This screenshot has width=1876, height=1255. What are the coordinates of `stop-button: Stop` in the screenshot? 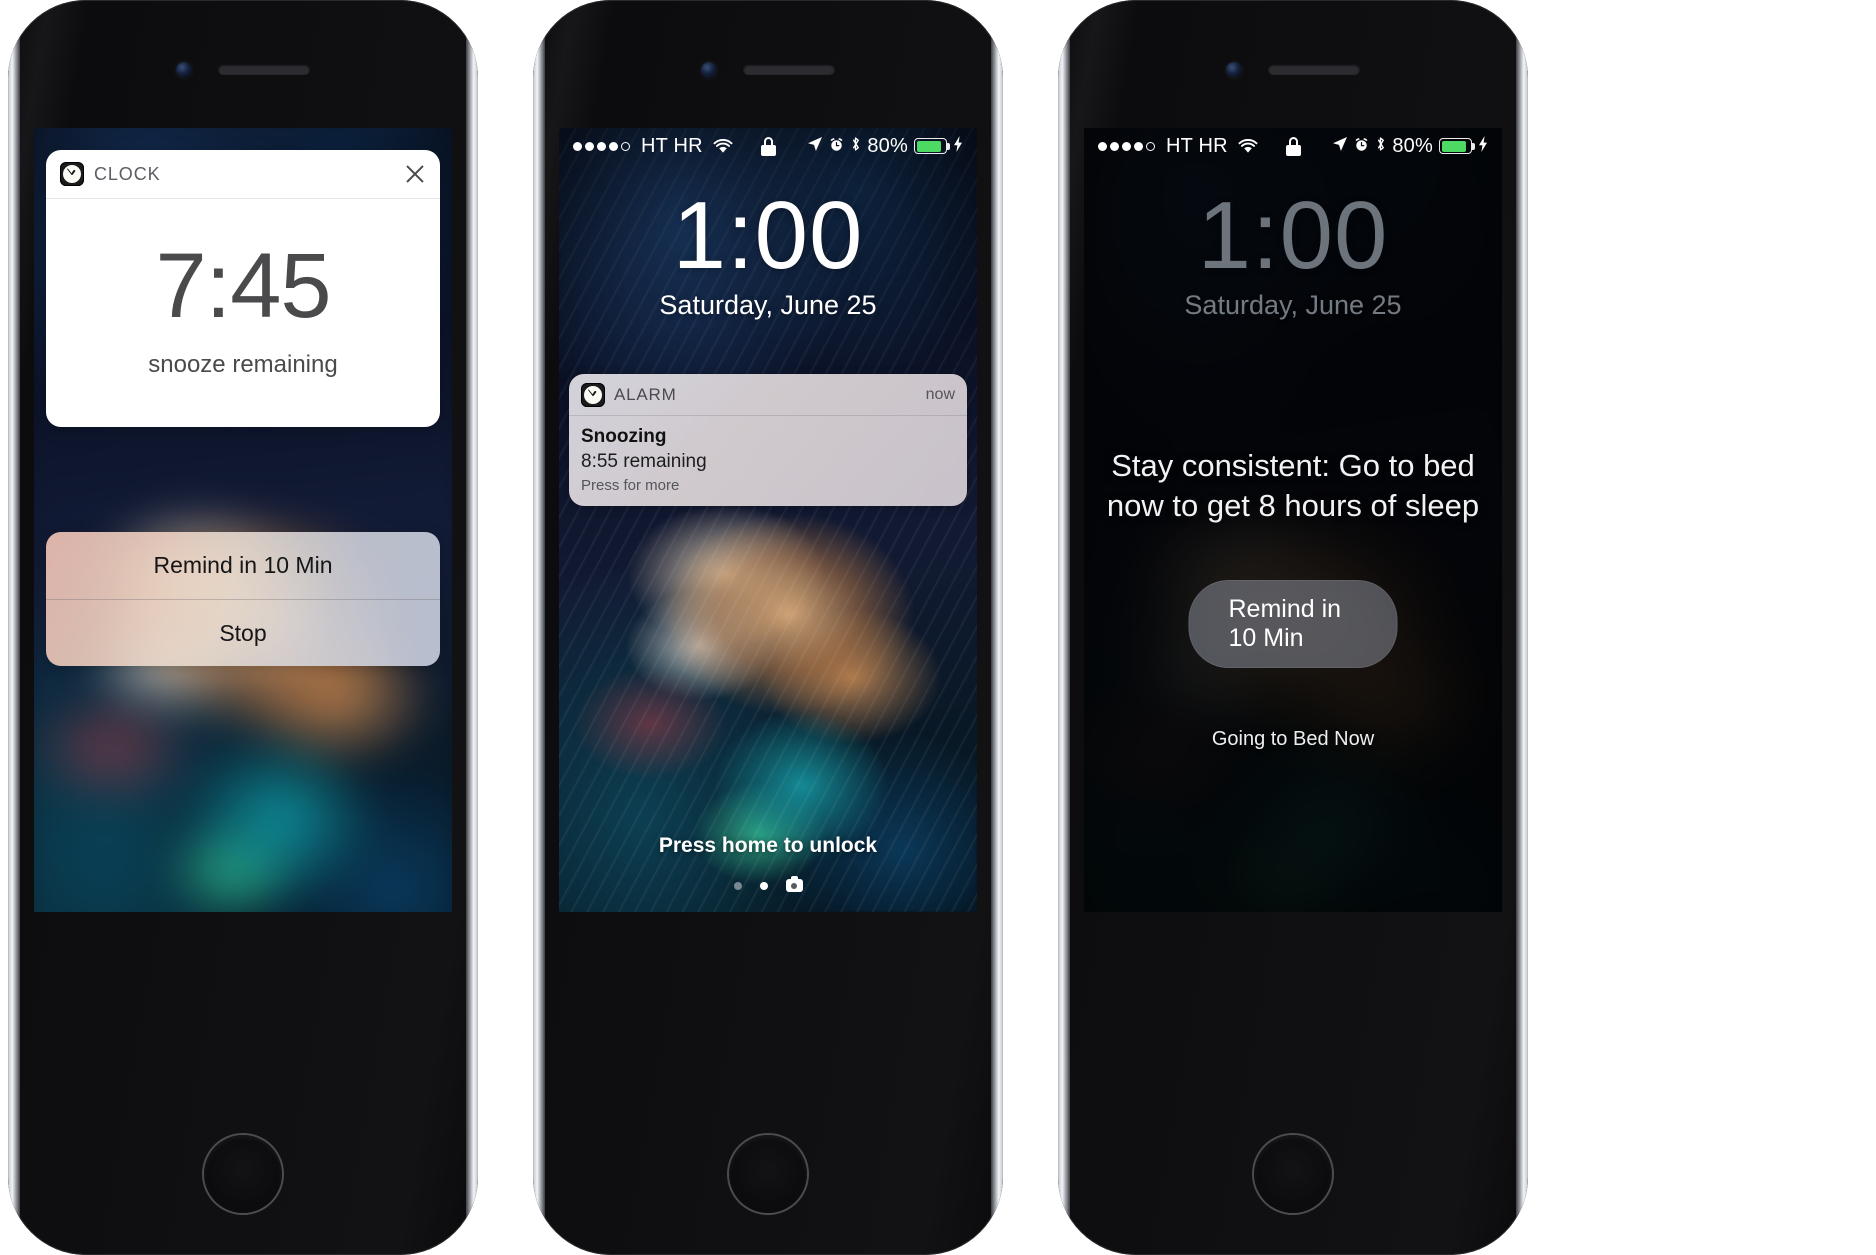 It's located at (243, 632).